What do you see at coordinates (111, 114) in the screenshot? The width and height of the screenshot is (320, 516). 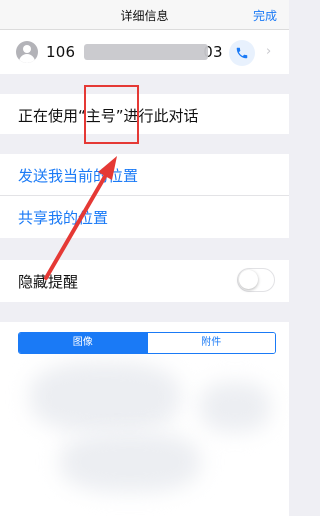 I see `annotation-highlight-box` at bounding box center [111, 114].